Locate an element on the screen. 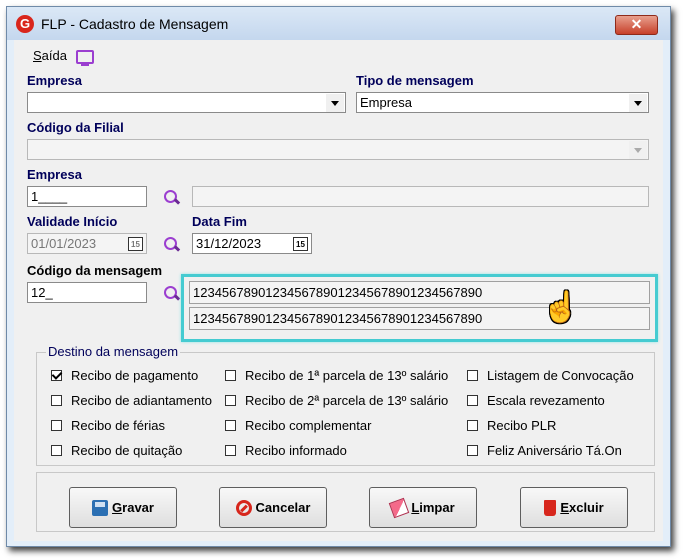  clear-button: Limpar is located at coordinates (423, 507).